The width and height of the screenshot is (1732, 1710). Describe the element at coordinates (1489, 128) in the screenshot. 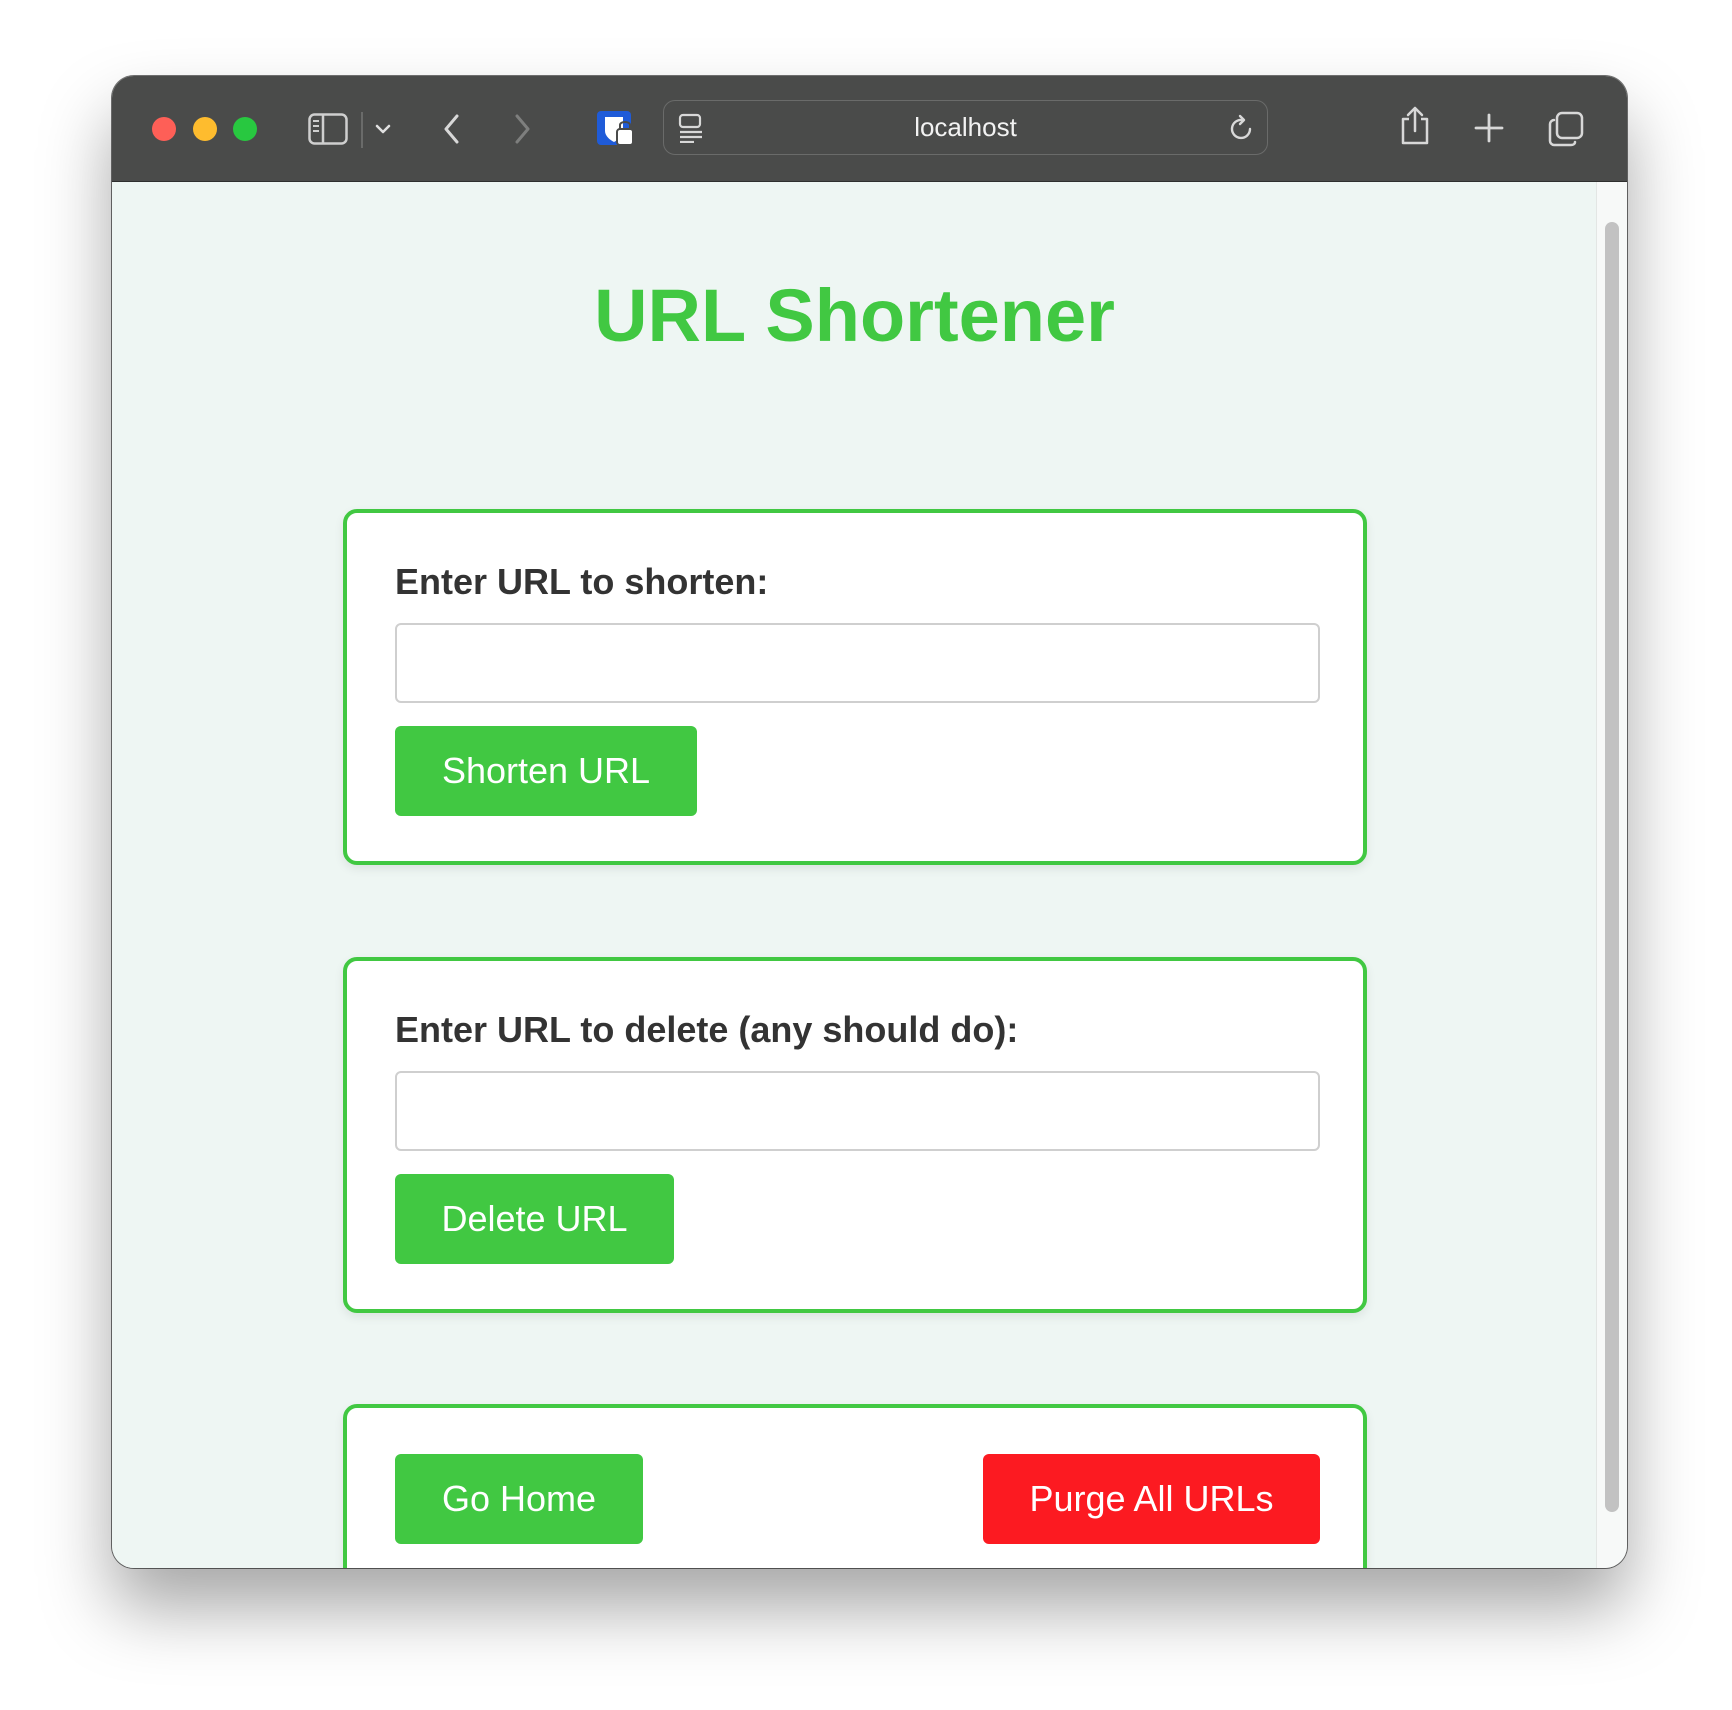

I see `new-tab-plus-icon` at that location.